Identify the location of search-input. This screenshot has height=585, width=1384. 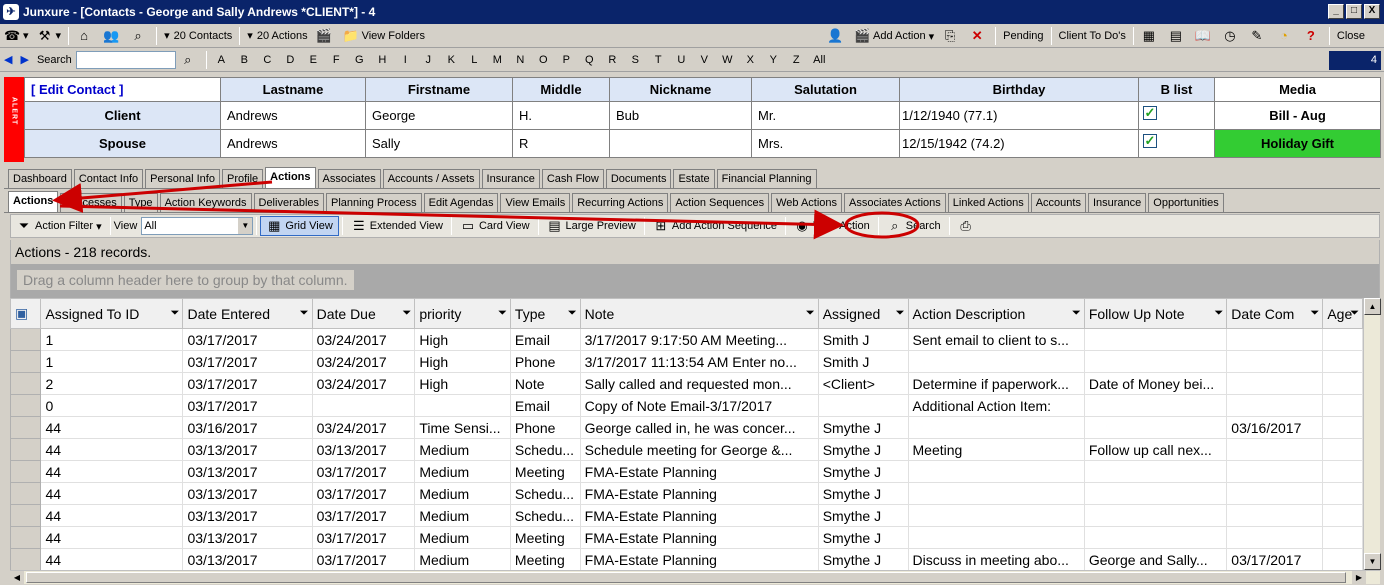
(125, 59).